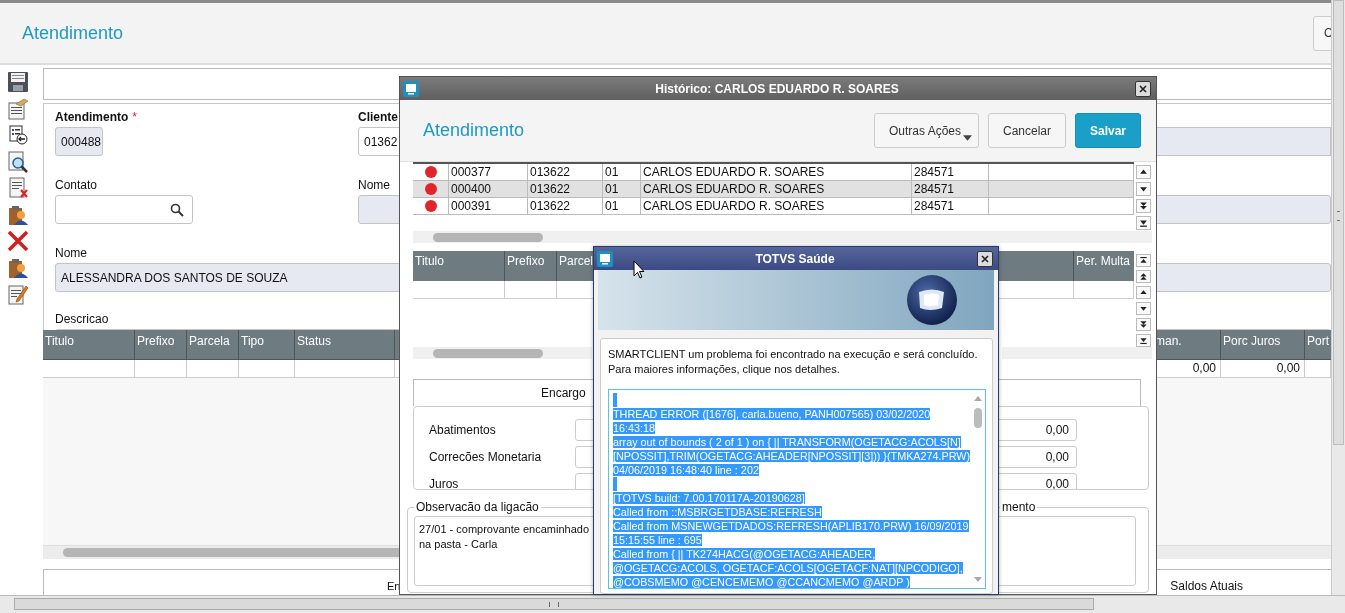 Image resolution: width=1345 pixels, height=613 pixels. Describe the element at coordinates (793, 354) in the screenshot. I see `error-message: SMARTCLIENT um problema foi encontrado na execução e será concluído.` at that location.